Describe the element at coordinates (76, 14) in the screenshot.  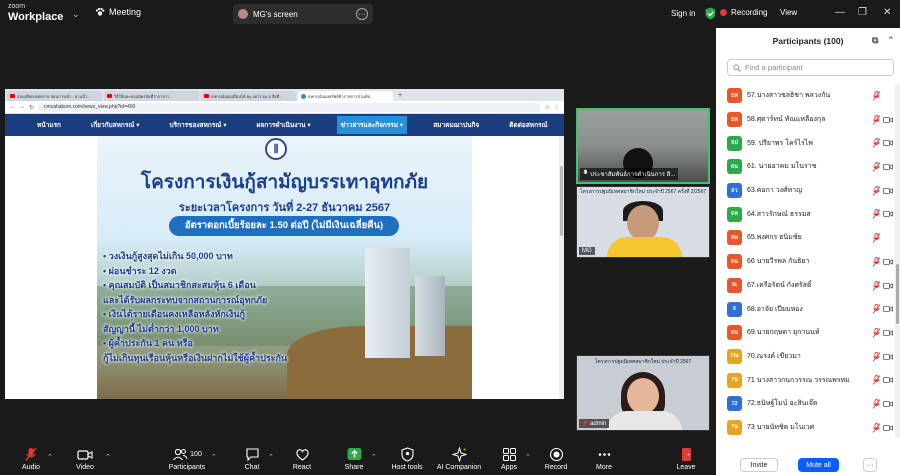
I see `chevron-down-icon: ⌄` at that location.